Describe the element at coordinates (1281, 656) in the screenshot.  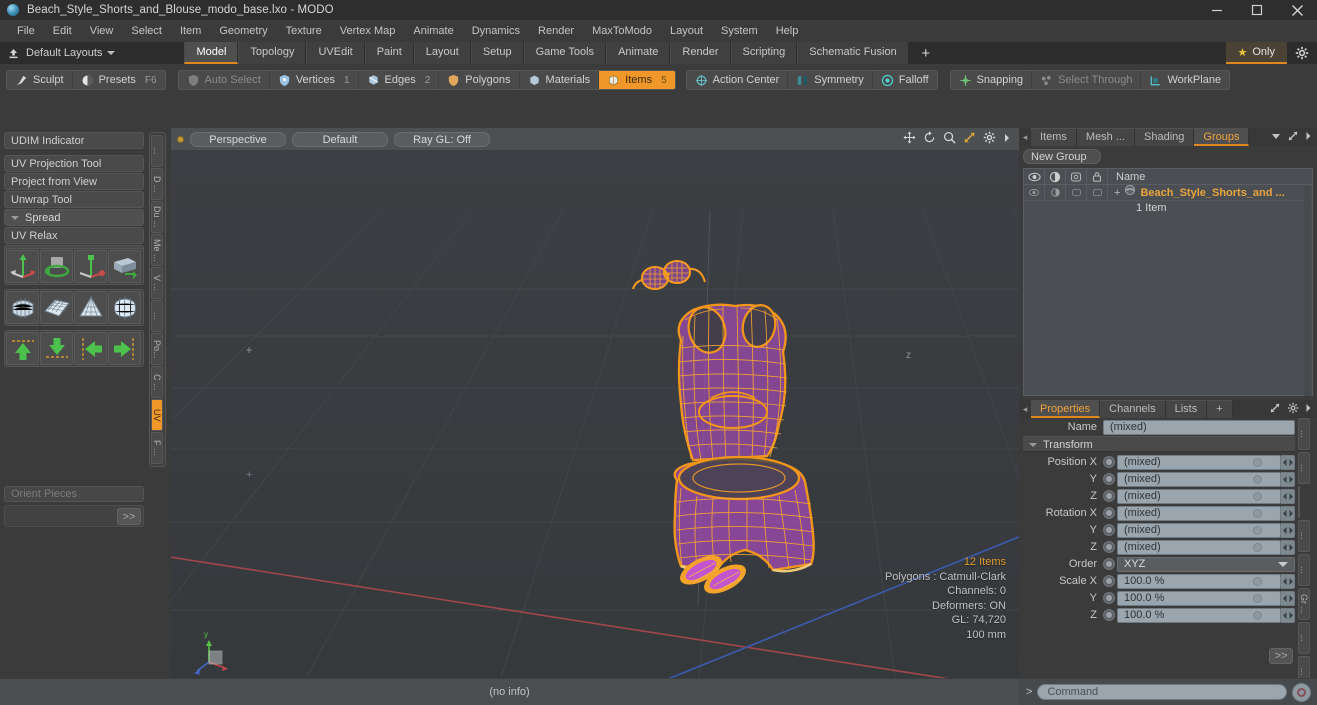
I see `properties-more-button: >>` at that location.